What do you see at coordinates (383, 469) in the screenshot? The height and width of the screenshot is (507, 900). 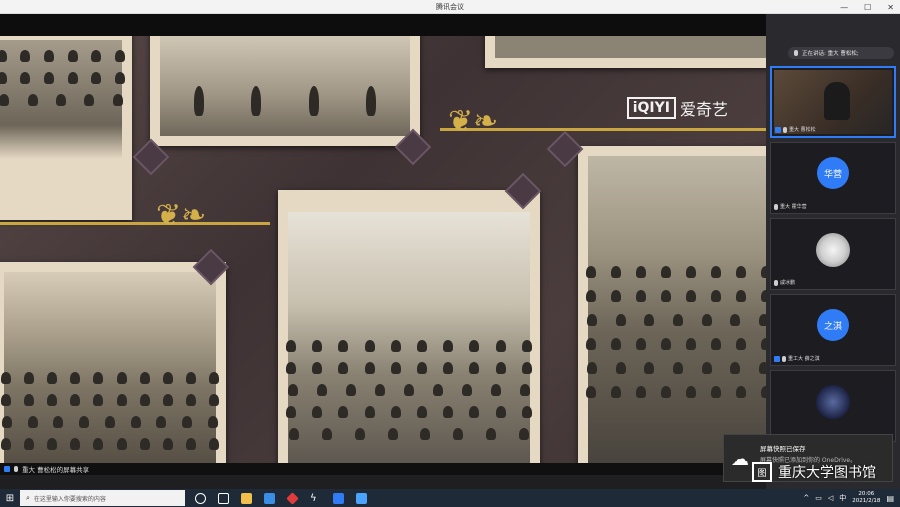 I see `share-status-bar: 重大 曹松松的屏幕共享` at bounding box center [383, 469].